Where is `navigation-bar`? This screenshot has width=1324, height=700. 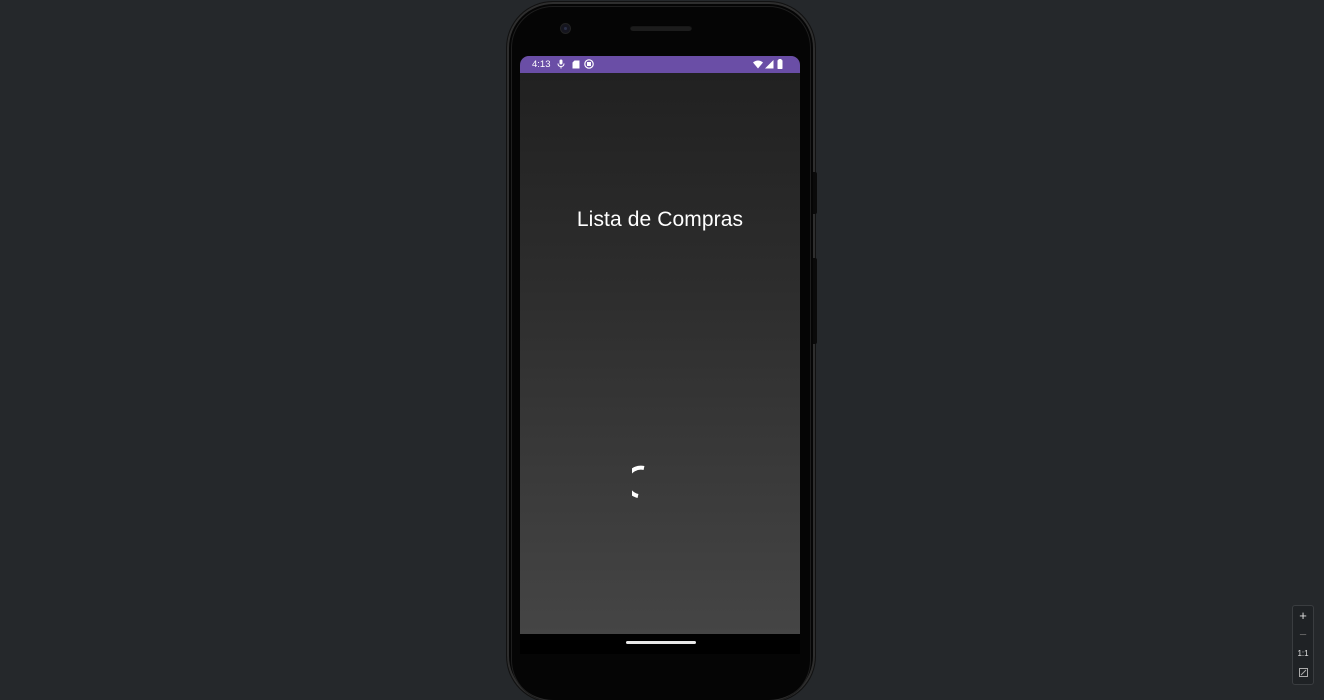 navigation-bar is located at coordinates (660, 644).